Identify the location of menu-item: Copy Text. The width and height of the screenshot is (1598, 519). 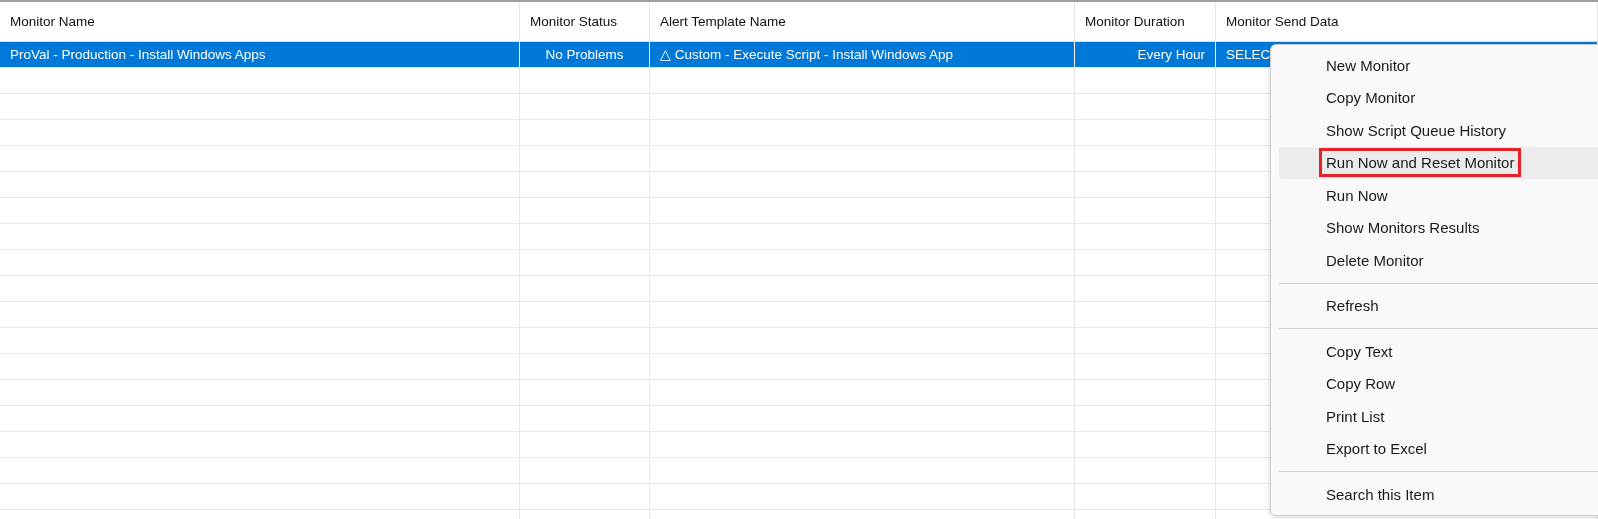
(1438, 351).